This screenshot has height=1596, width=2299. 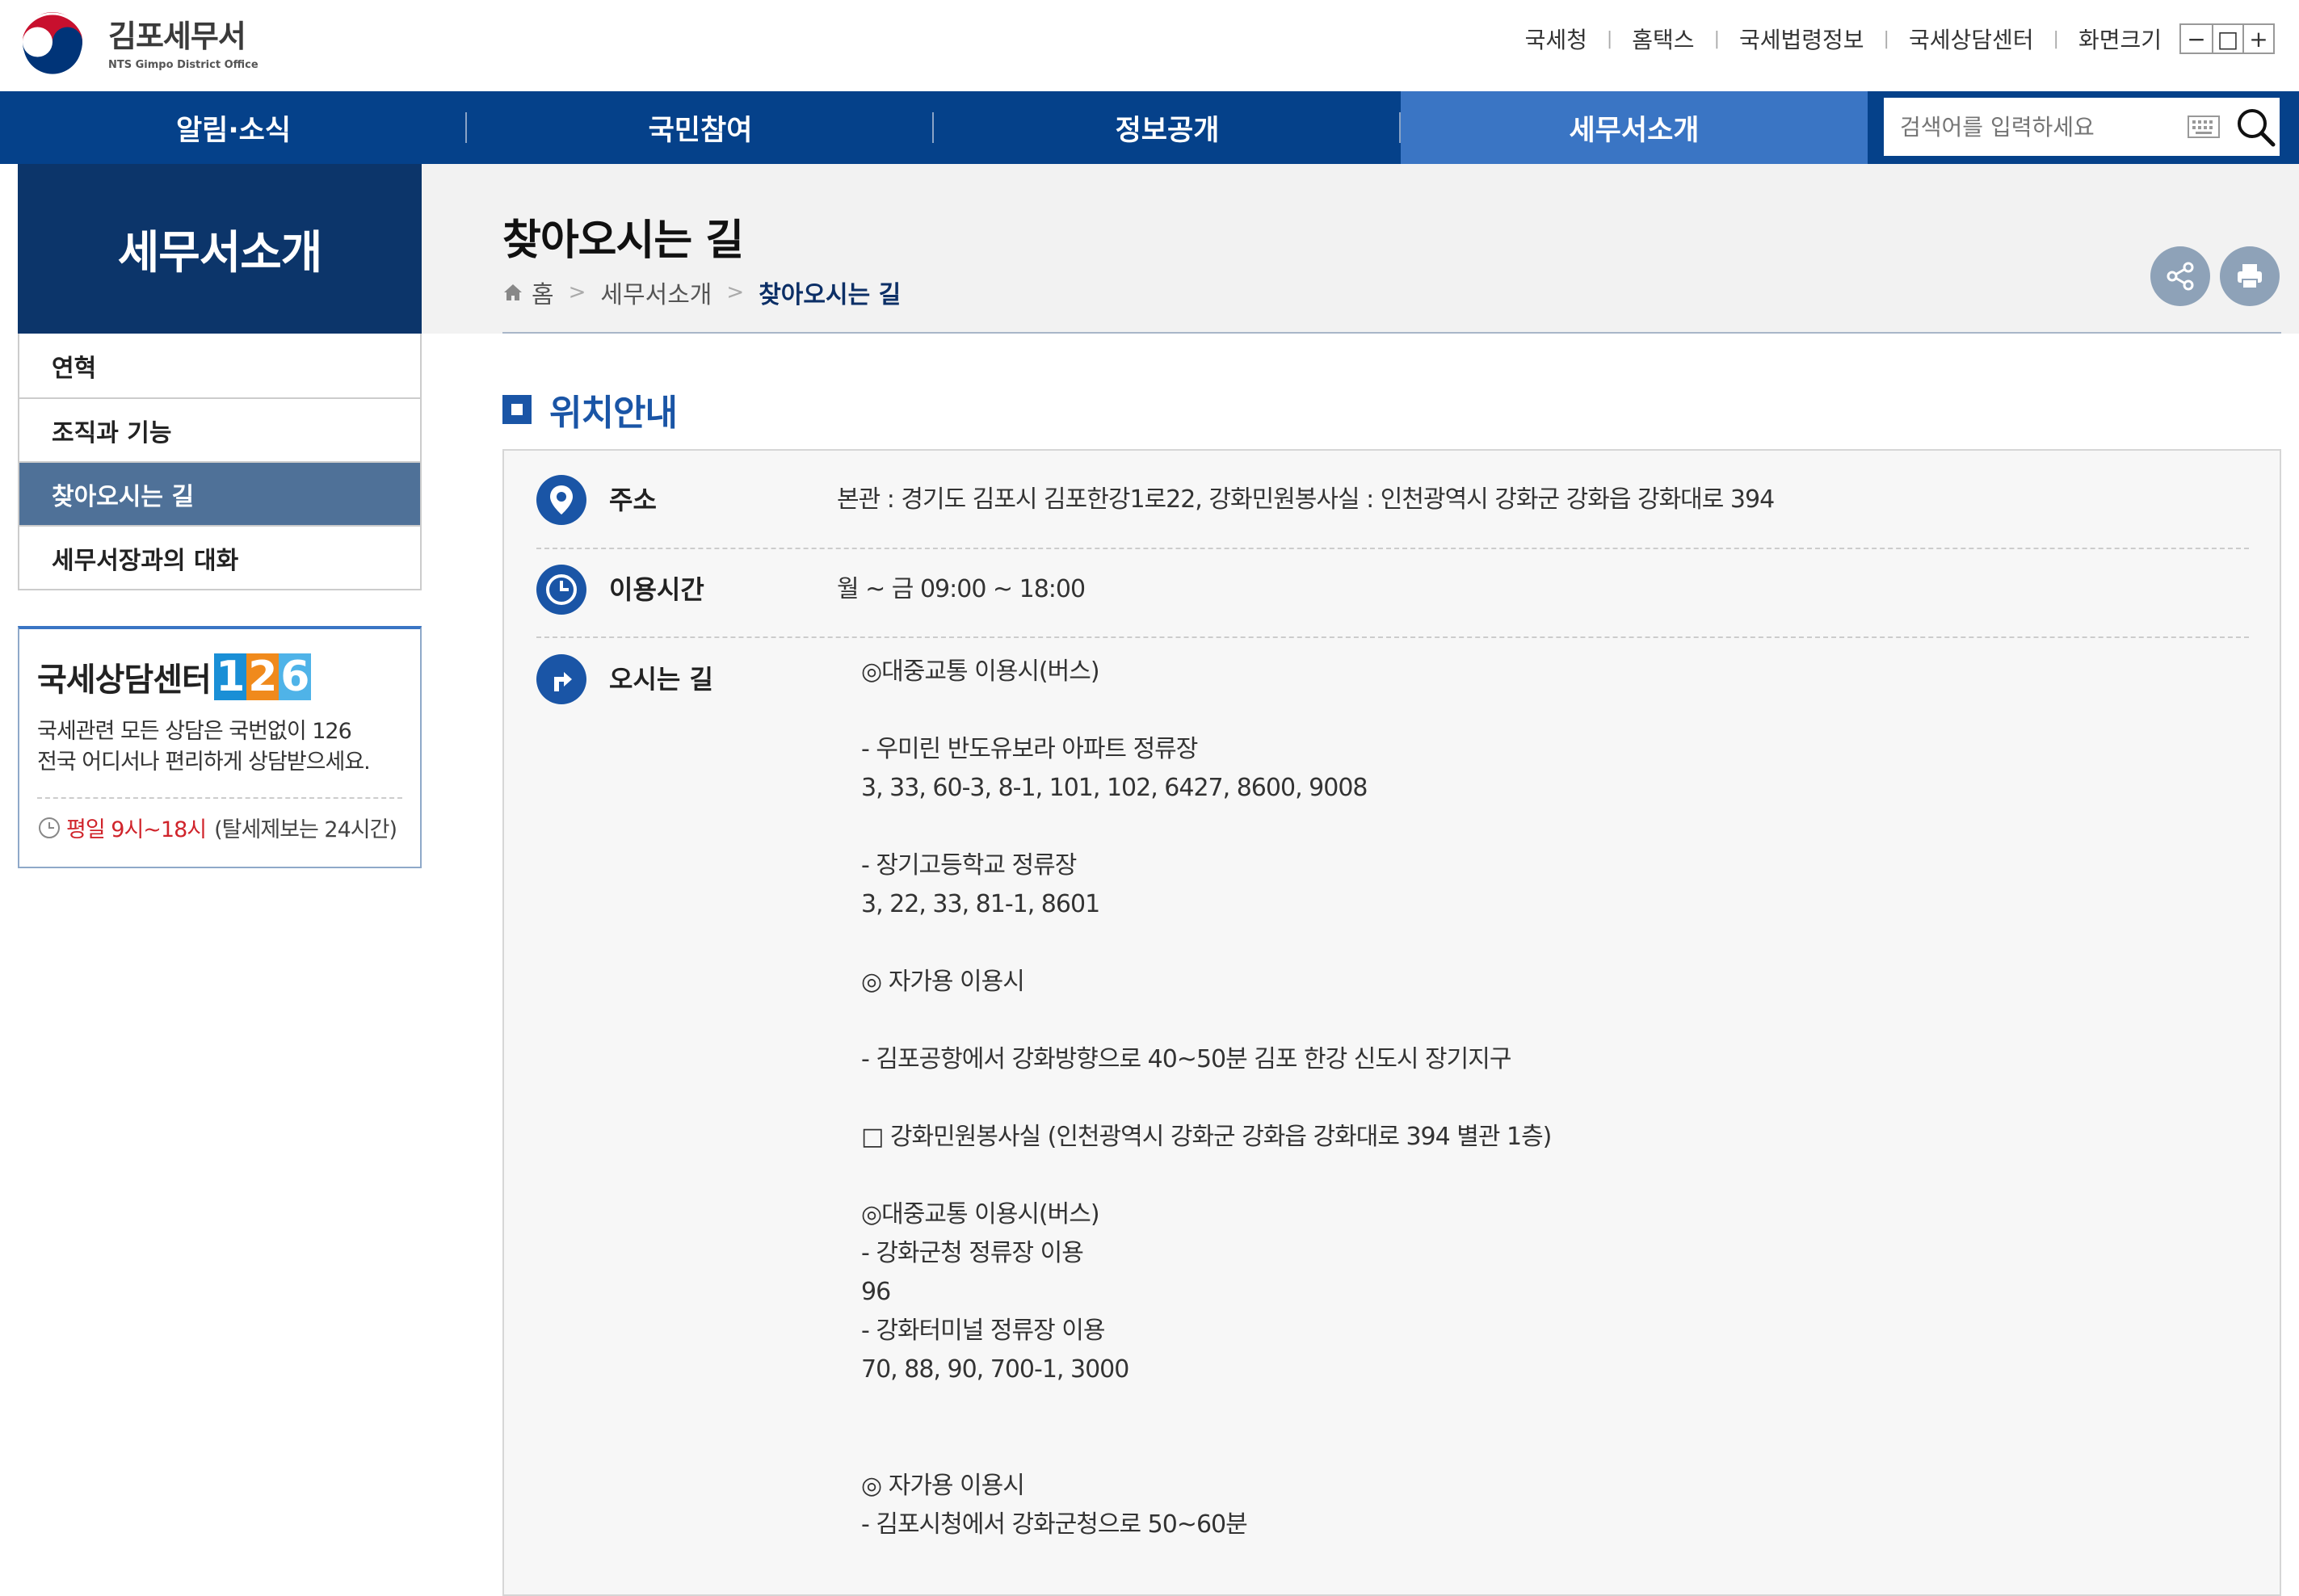 What do you see at coordinates (1167, 127) in the screenshot?
I see `nav-item-disclosure: 정보공개` at bounding box center [1167, 127].